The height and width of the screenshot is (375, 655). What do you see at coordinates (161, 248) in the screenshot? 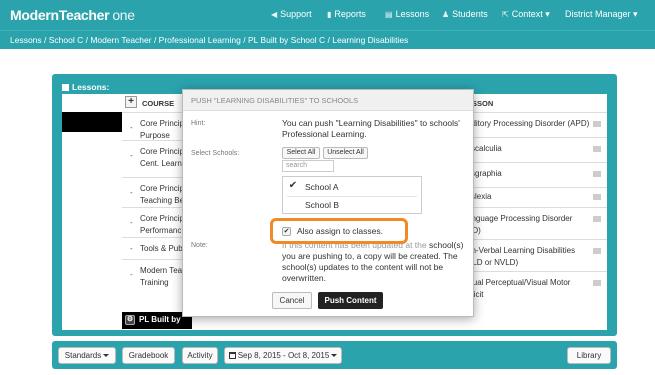
I see `course-label: Tools & Pub` at bounding box center [161, 248].